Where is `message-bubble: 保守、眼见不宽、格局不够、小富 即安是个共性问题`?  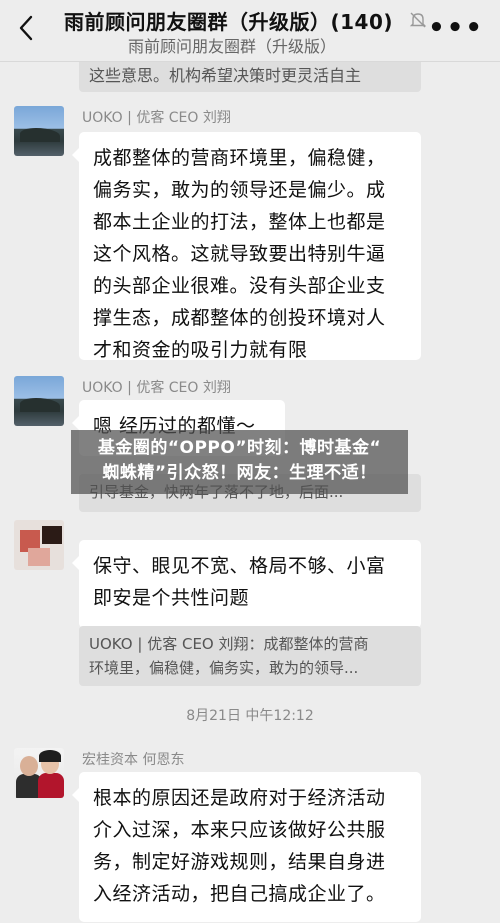
message-bubble: 保守、眼见不宽、格局不够、小富 即安是个共性问题 is located at coordinates (246, 584).